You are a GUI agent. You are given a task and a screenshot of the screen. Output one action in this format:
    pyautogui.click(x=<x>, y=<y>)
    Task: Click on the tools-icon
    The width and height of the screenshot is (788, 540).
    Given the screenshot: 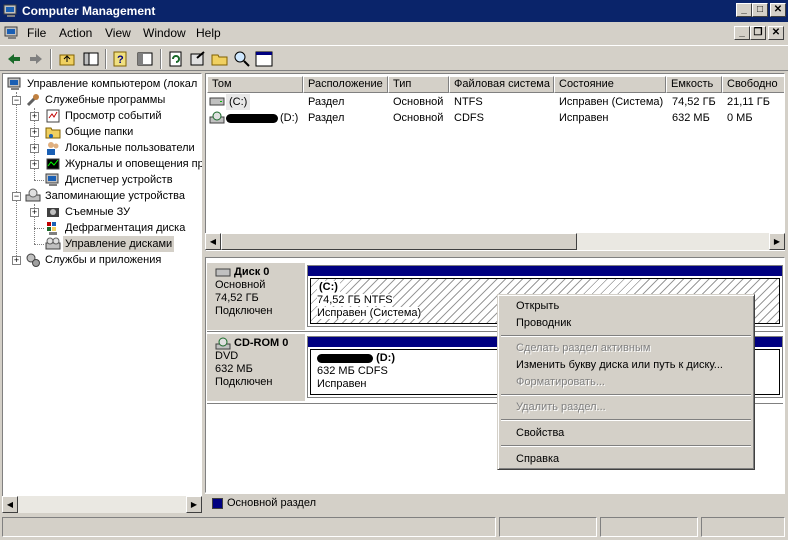 What is the action you would take?
    pyautogui.click(x=32, y=100)
    